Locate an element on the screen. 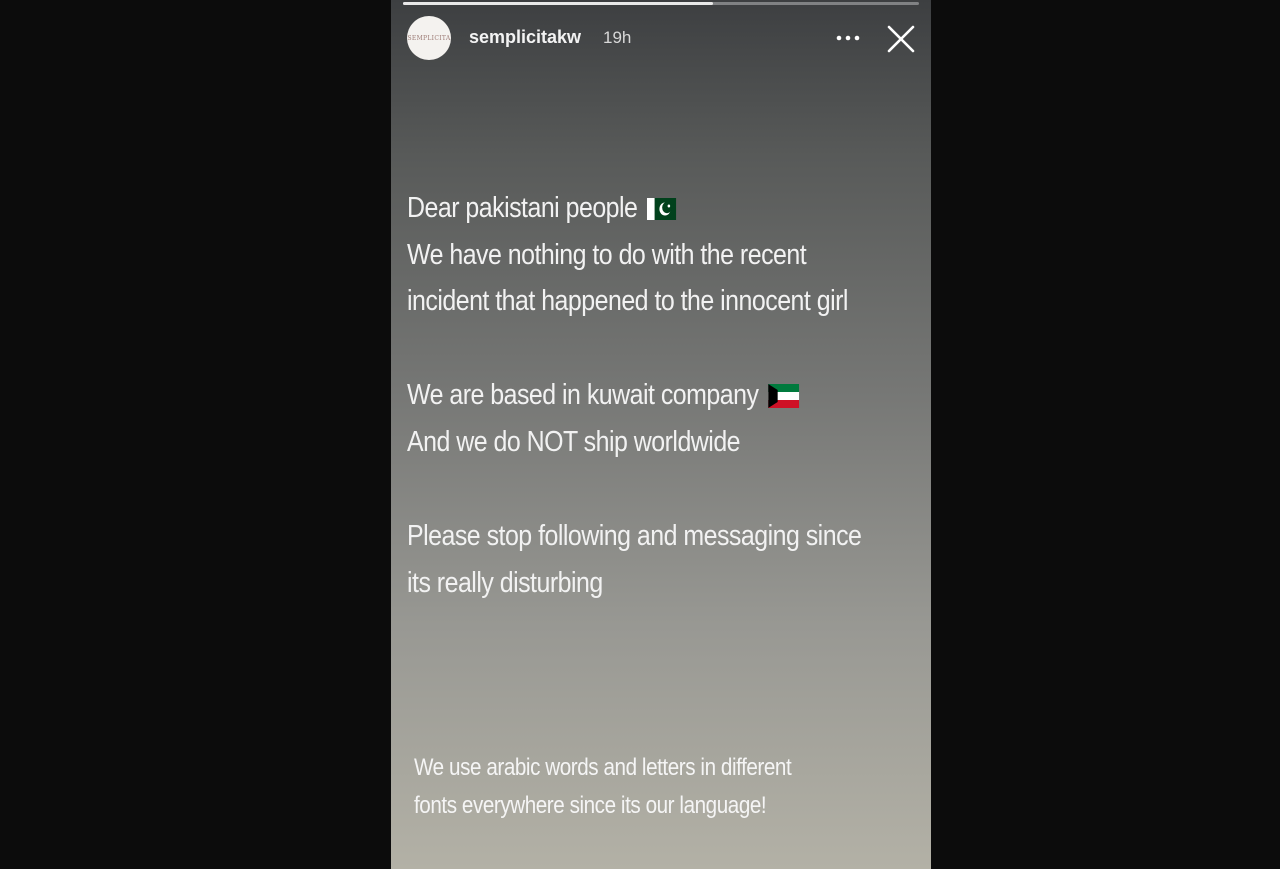 This screenshot has width=1280, height=869. story-progress-fill is located at coordinates (558, 3).